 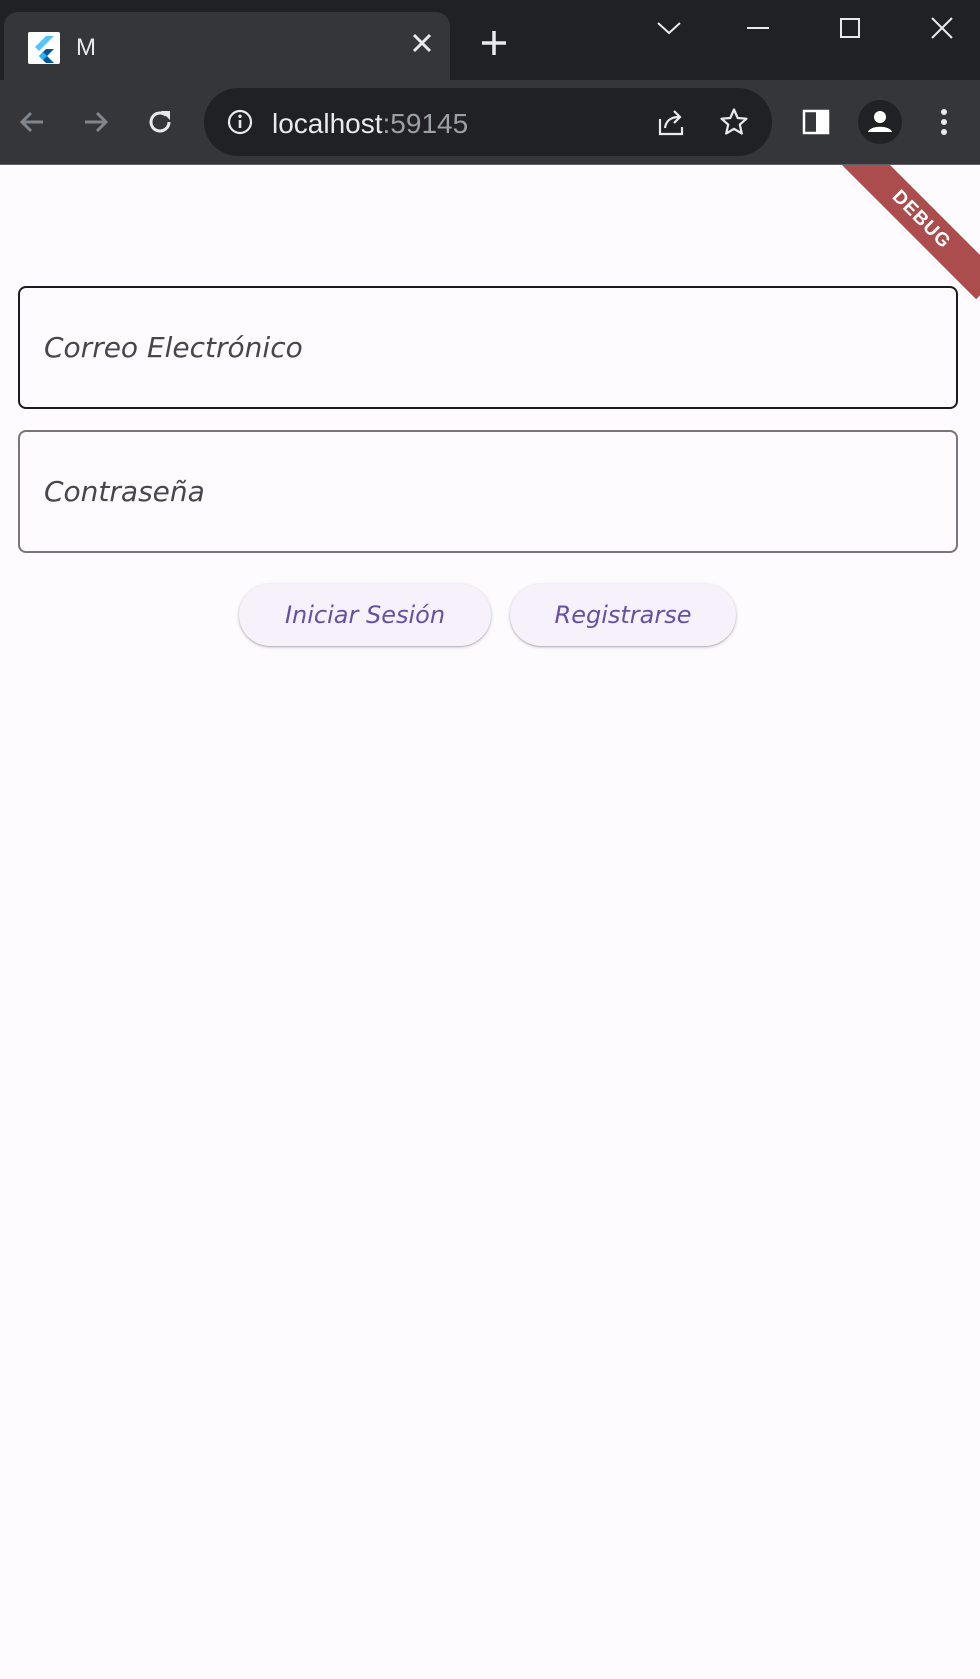 What do you see at coordinates (669, 28) in the screenshot?
I see `tab-search-chevron-down-icon` at bounding box center [669, 28].